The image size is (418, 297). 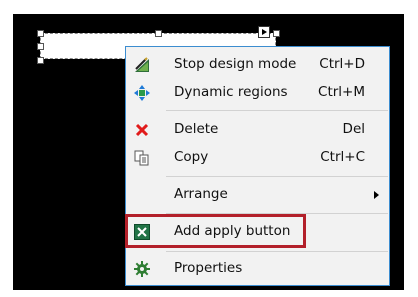 What do you see at coordinates (208, 268) in the screenshot?
I see `menu-item-label: Properties` at bounding box center [208, 268].